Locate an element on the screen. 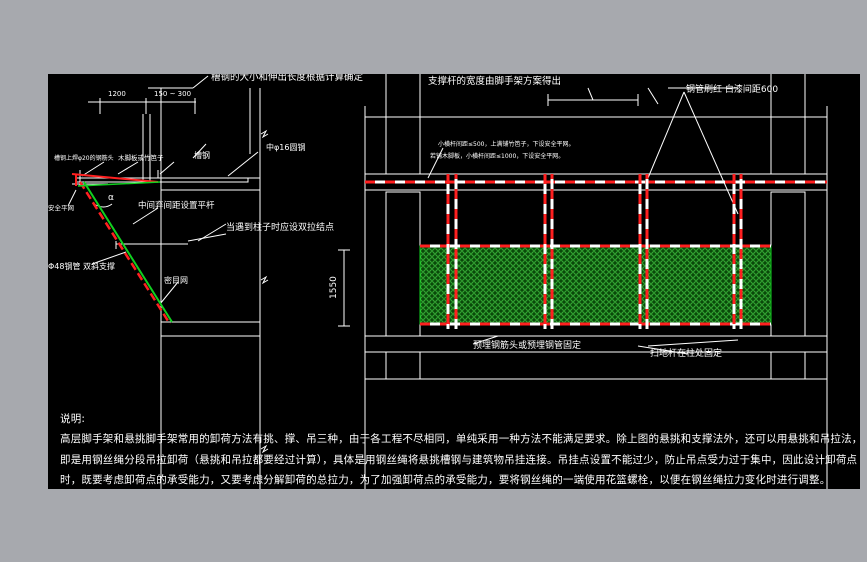 This screenshot has height=562, width=867. label-channel-tie: 槽钢上焊φ20的钢筋头 is located at coordinates (84, 158).